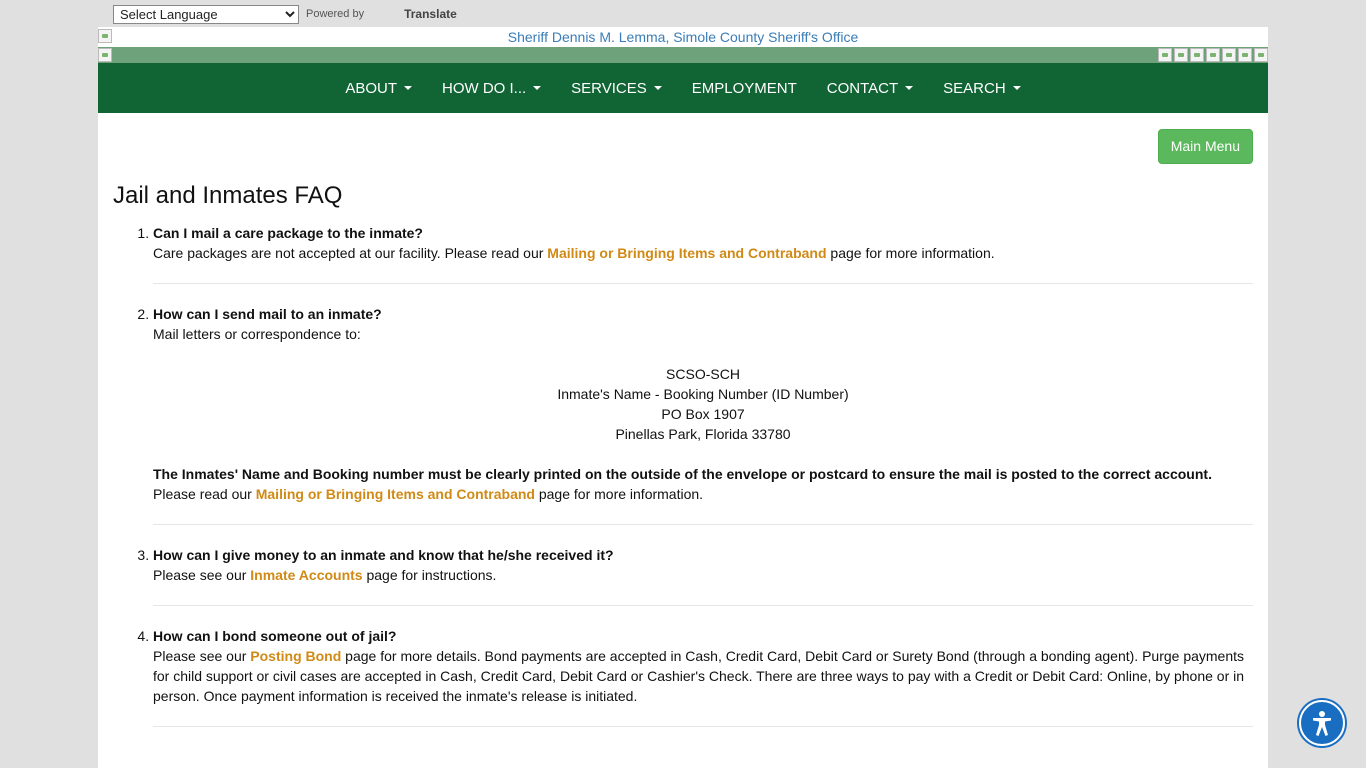 This screenshot has width=1366, height=768. Describe the element at coordinates (267, 314) in the screenshot. I see `faq-question: How can I send mail to an inmate?` at that location.